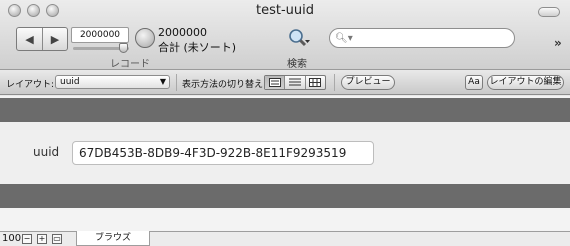 This screenshot has height=246, width=570. Describe the element at coordinates (57, 239) in the screenshot. I see `status-toolbar-toggle-button: ▭` at that location.